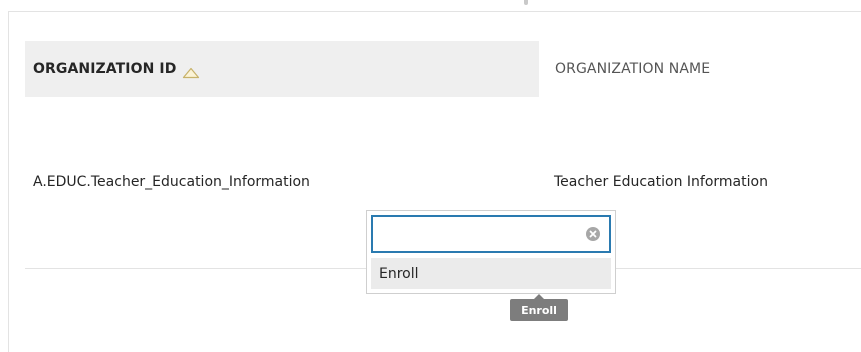 Image resolution: width=861 pixels, height=352 pixels. I want to click on tooltip-label: Enroll, so click(539, 310).